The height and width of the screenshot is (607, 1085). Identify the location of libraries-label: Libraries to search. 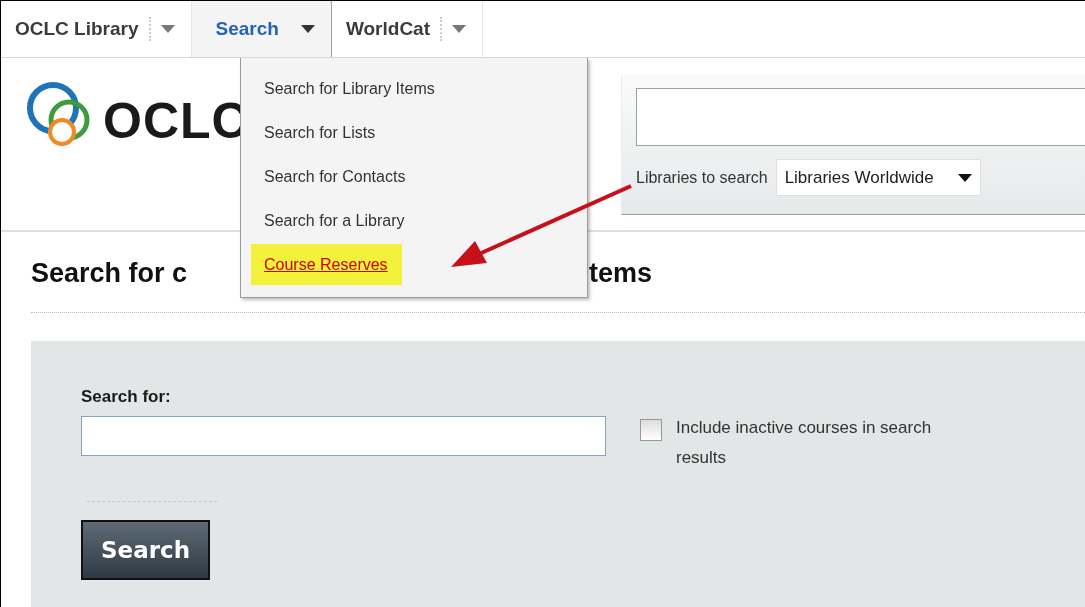
(702, 177).